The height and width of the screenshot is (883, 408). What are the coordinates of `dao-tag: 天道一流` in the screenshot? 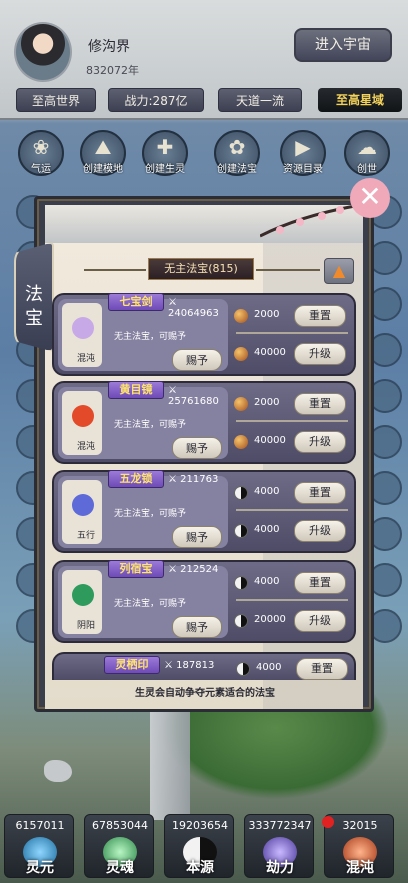 It's located at (260, 100).